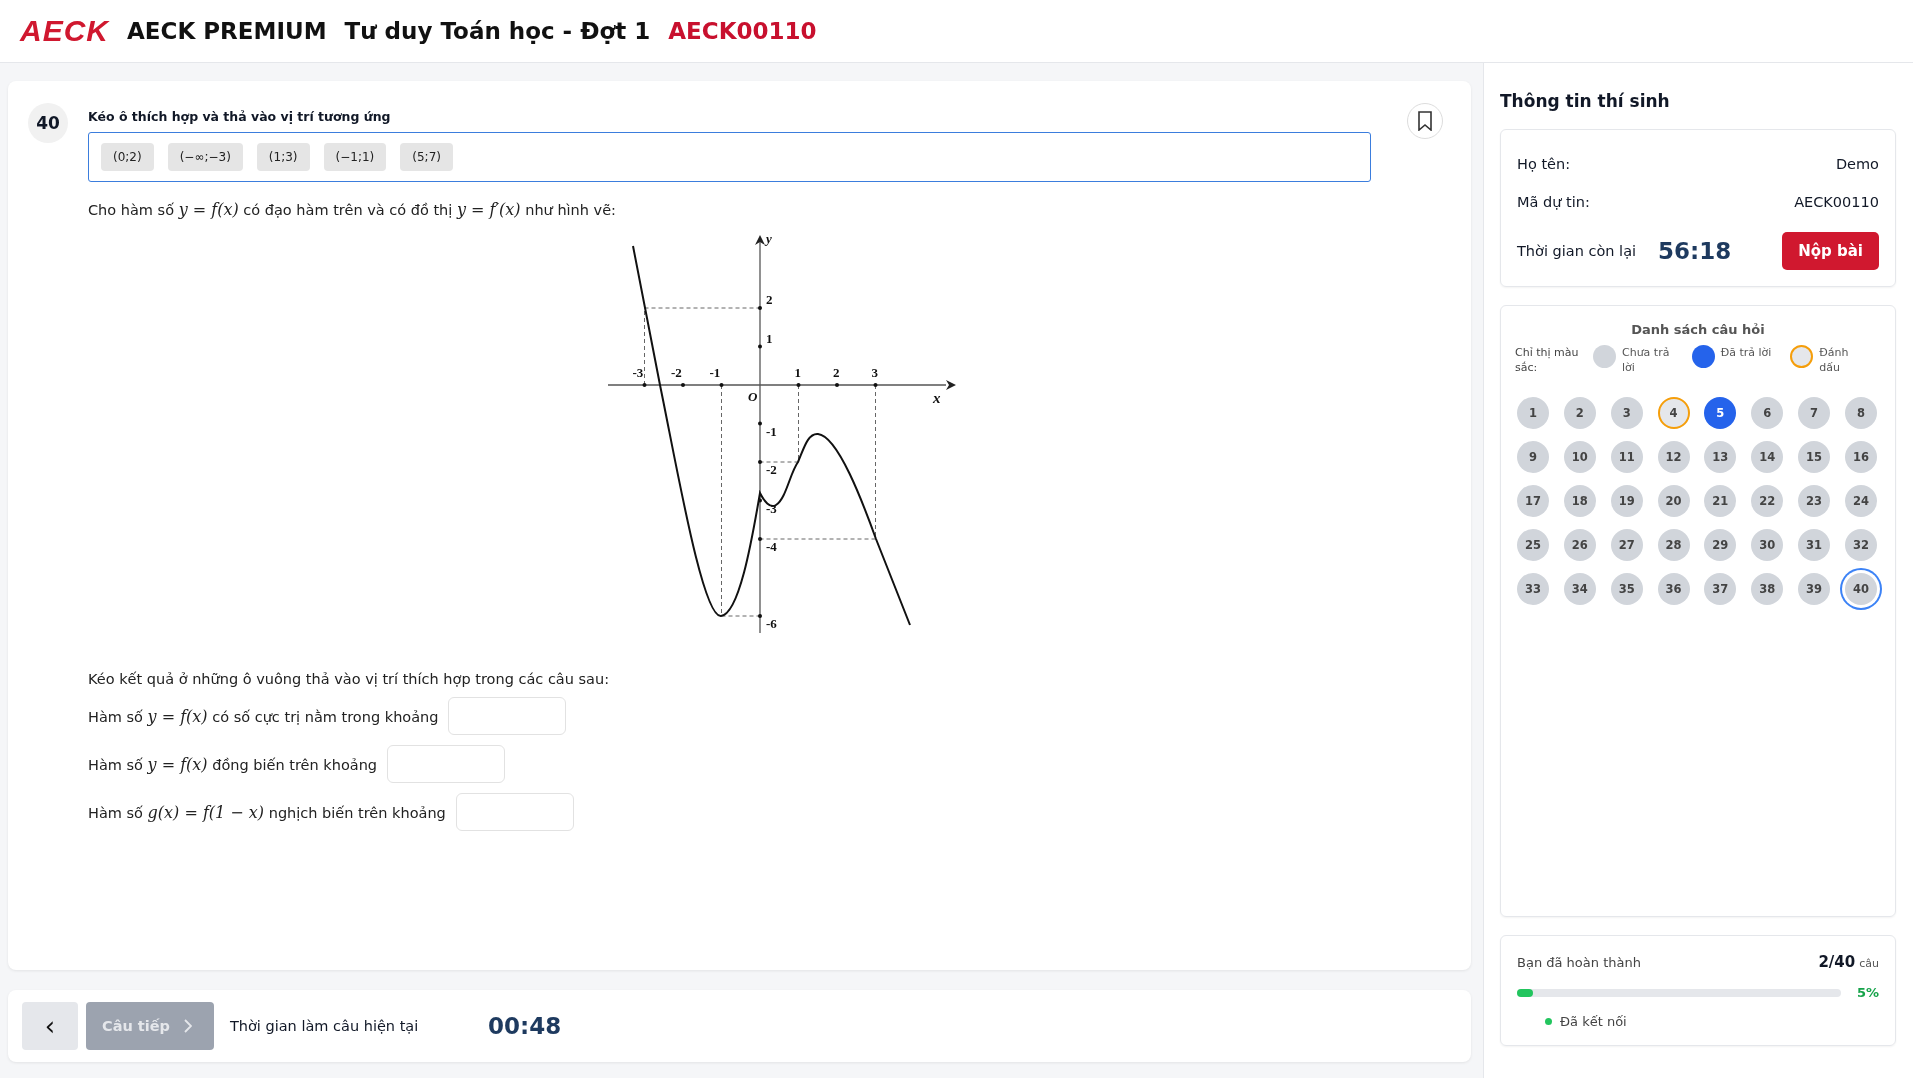 The width and height of the screenshot is (1913, 1078). What do you see at coordinates (1626, 456) in the screenshot?
I see `question-number-button: 11` at bounding box center [1626, 456].